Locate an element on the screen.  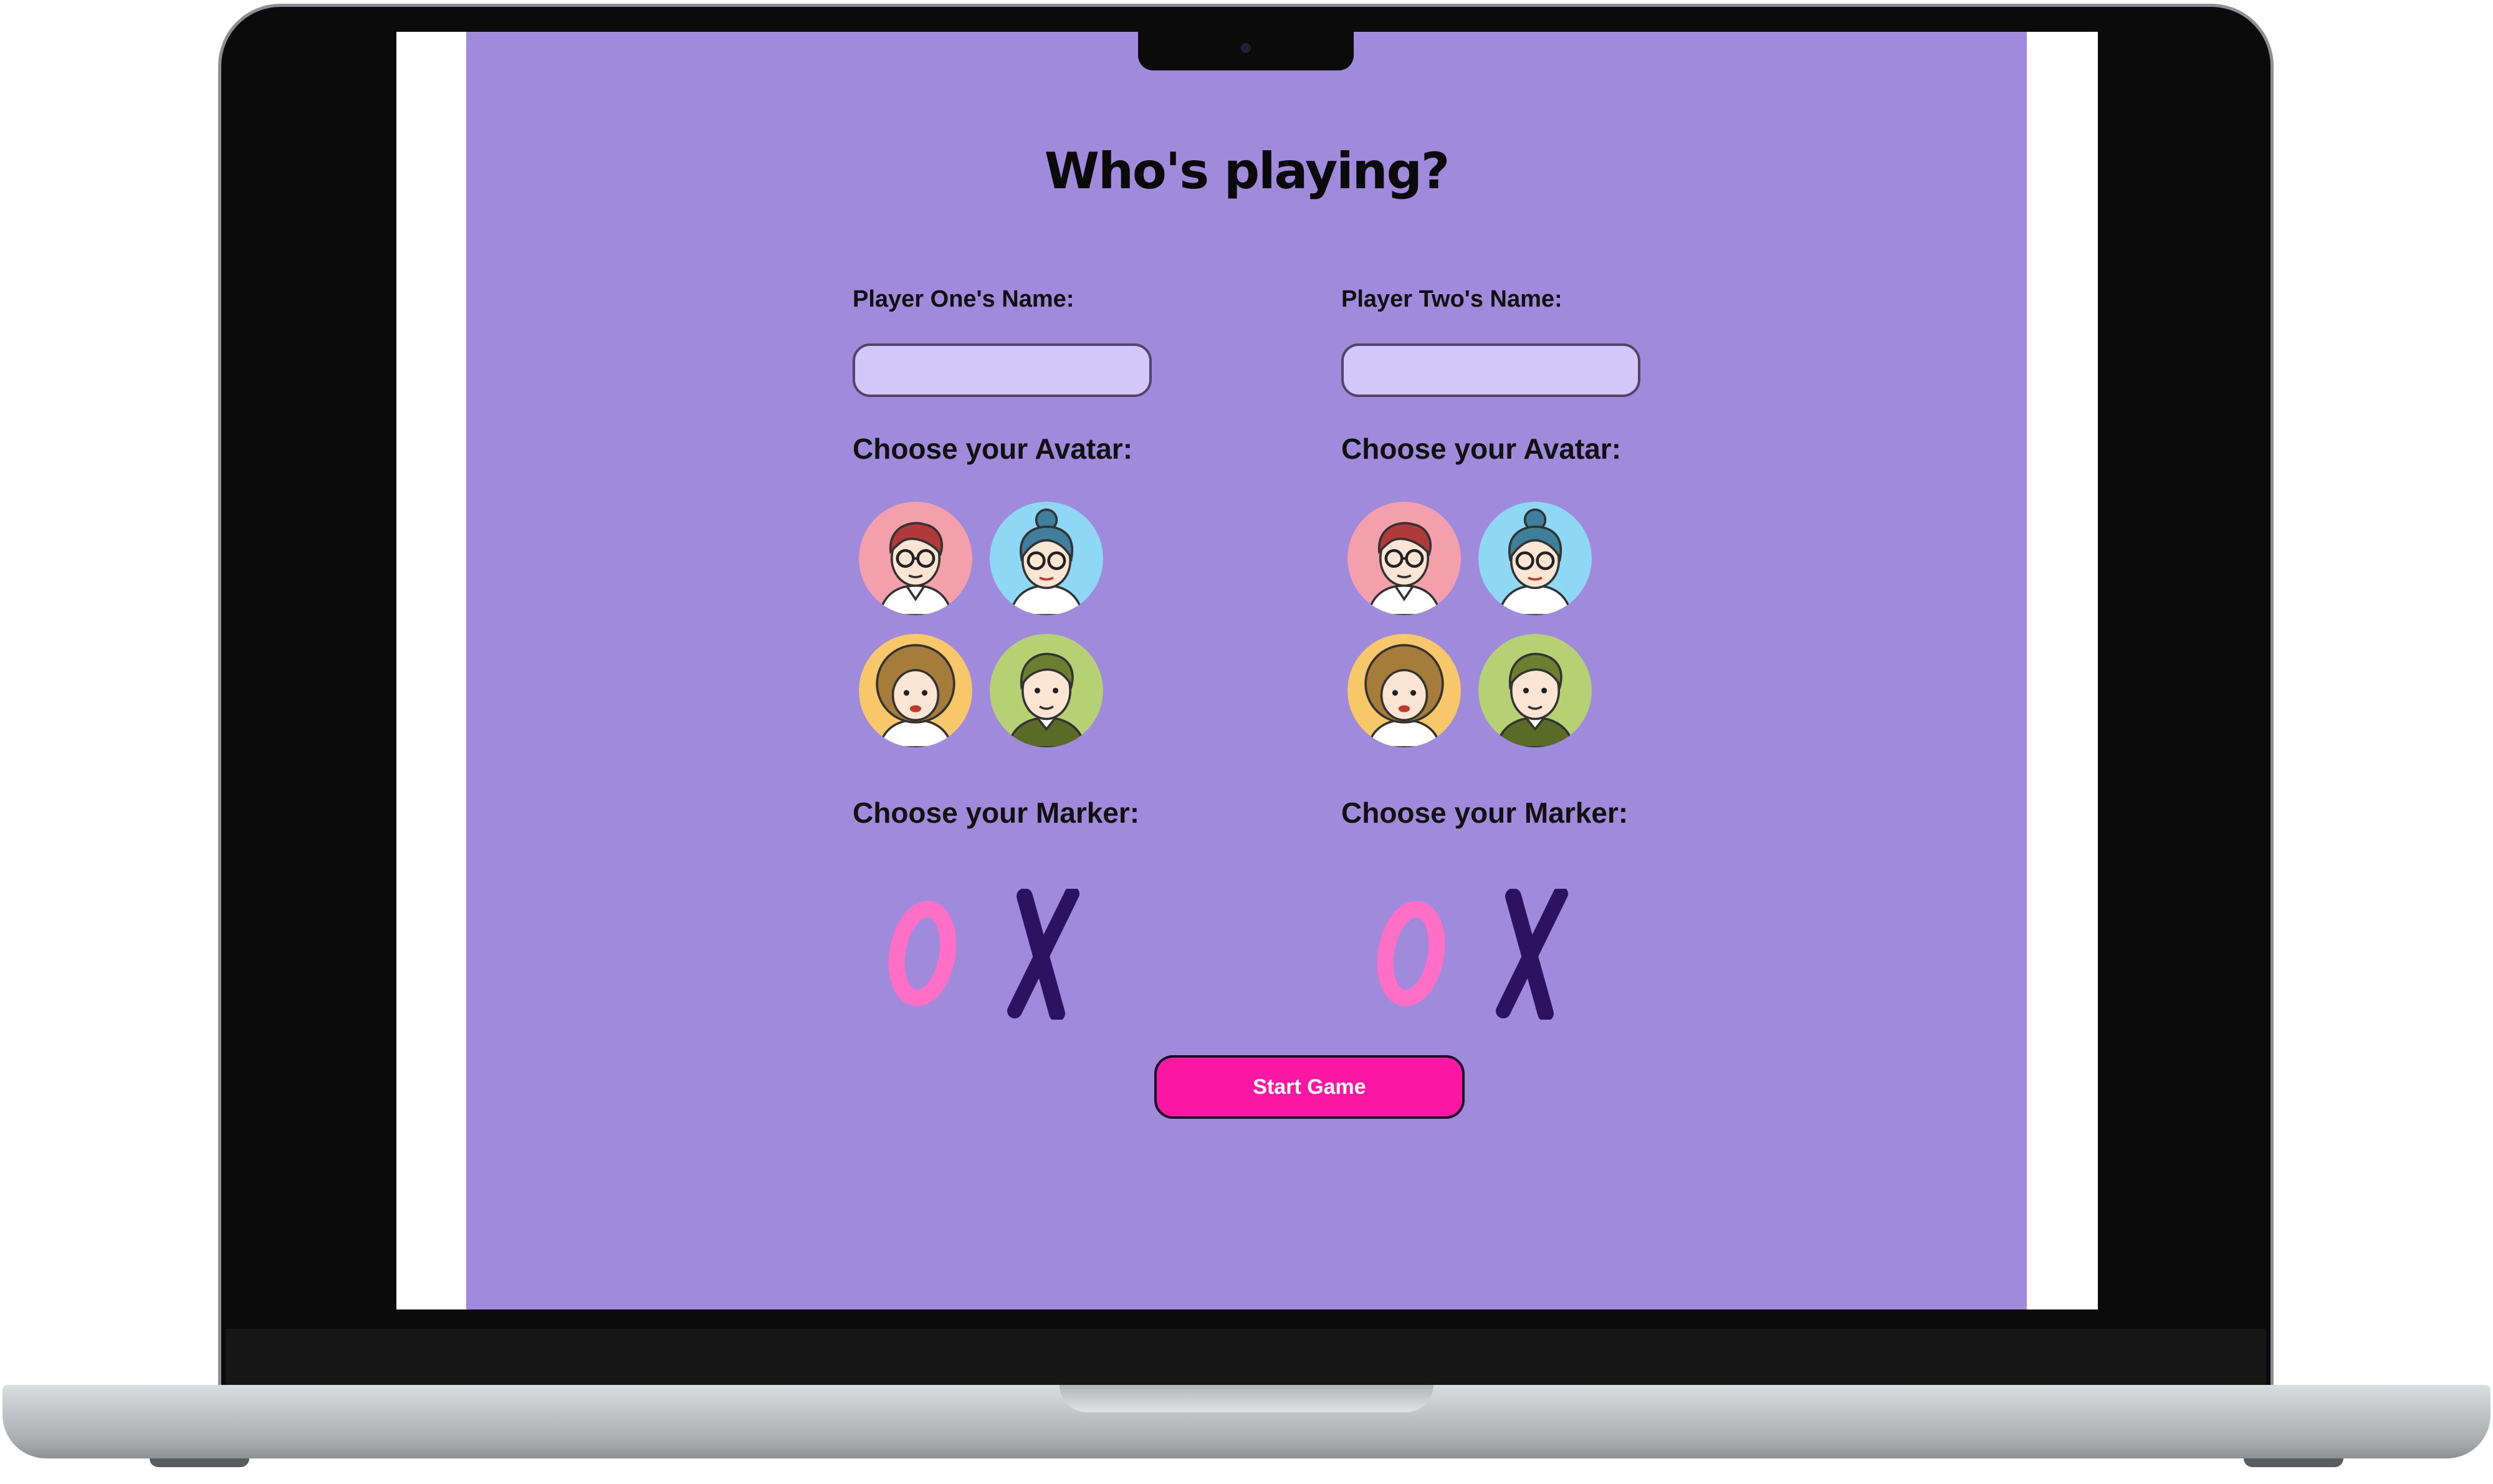
player-two-avatar-curly-woman is located at coordinates (1404, 690).